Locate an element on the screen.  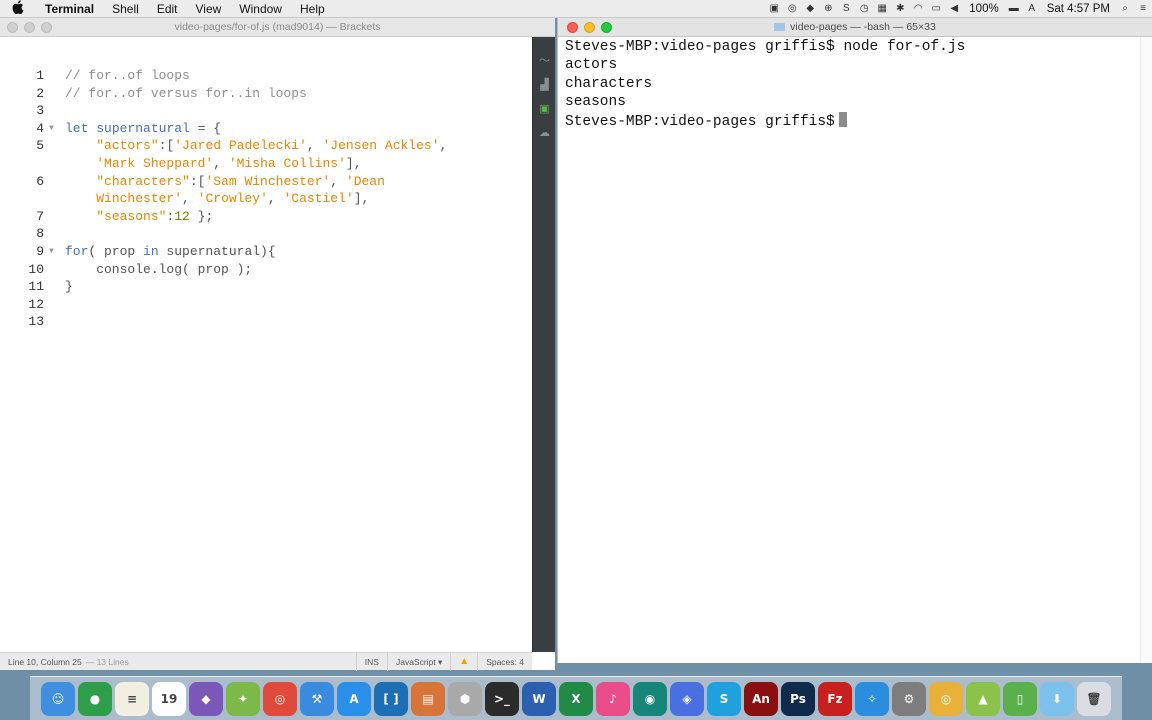
code-line: 10 console.log( prop ); is located at coordinates (266, 270).